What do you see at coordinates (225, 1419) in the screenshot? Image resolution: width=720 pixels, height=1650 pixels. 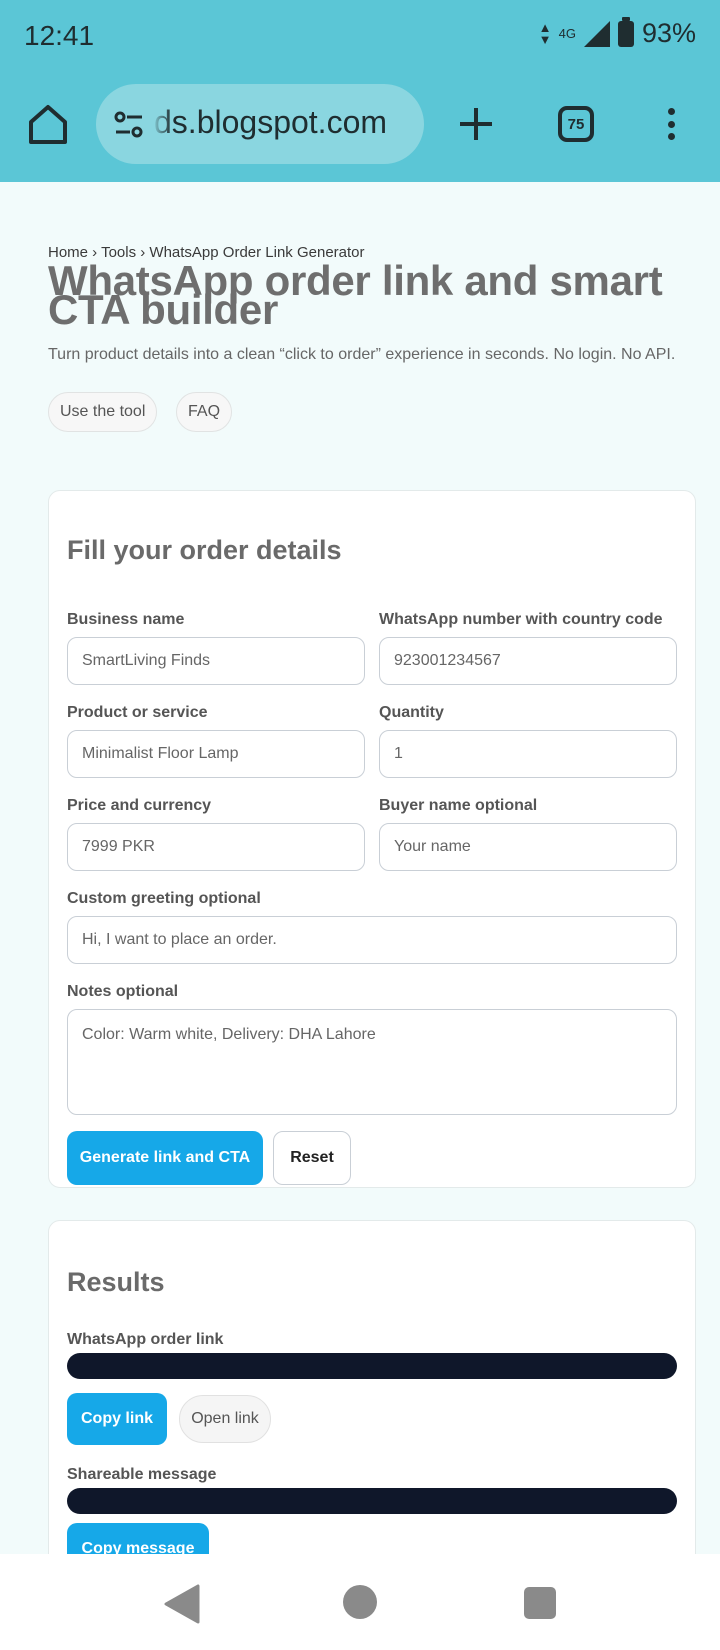 I see `open-link-button: Open link` at bounding box center [225, 1419].